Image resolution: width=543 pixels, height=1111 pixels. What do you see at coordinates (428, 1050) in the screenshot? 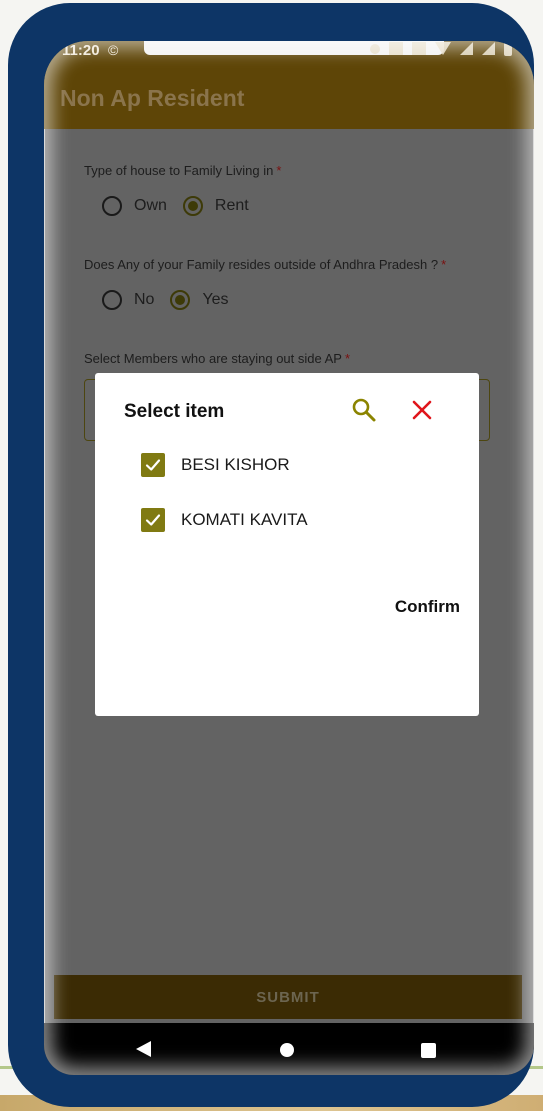
I see `recents-square-icon` at bounding box center [428, 1050].